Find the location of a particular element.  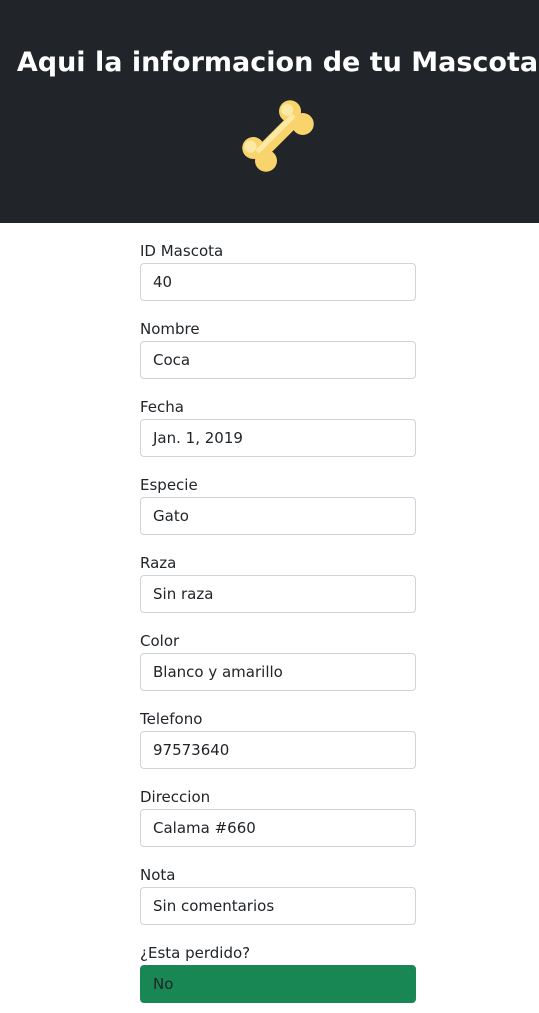

date-field: Jan. 1, 2019 is located at coordinates (278, 438).